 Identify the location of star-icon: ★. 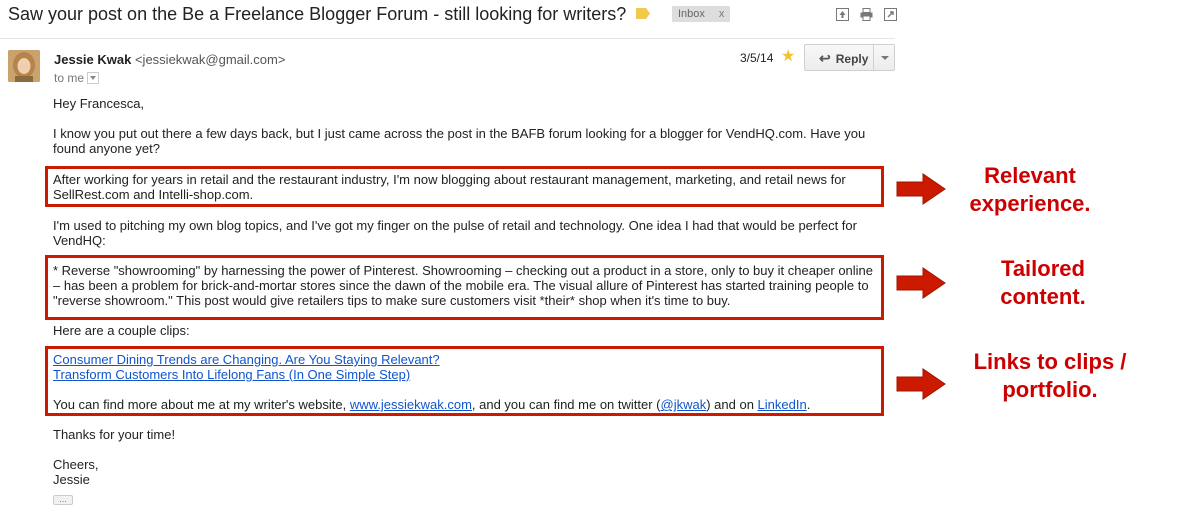
(788, 57).